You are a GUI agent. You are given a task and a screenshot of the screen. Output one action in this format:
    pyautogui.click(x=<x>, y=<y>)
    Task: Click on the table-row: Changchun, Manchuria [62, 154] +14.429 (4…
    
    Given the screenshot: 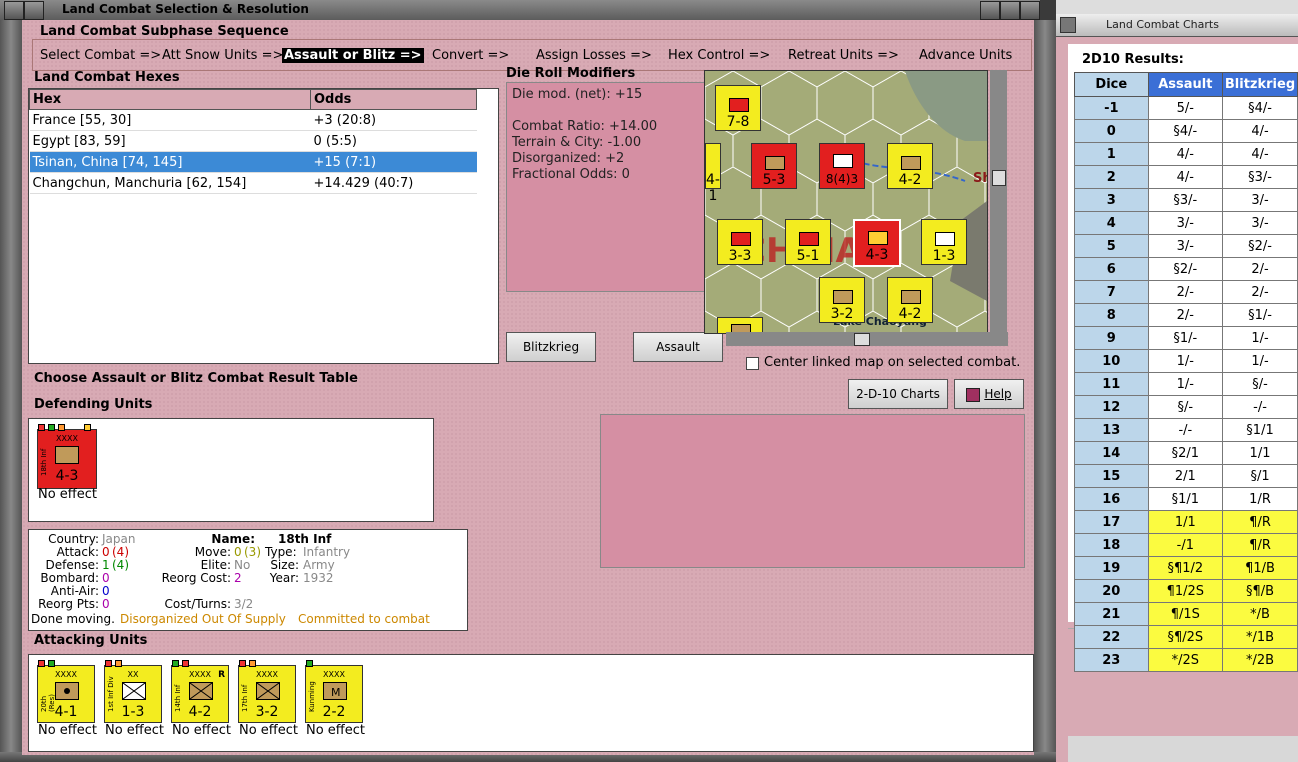 What is the action you would take?
    pyautogui.click(x=253, y=183)
    